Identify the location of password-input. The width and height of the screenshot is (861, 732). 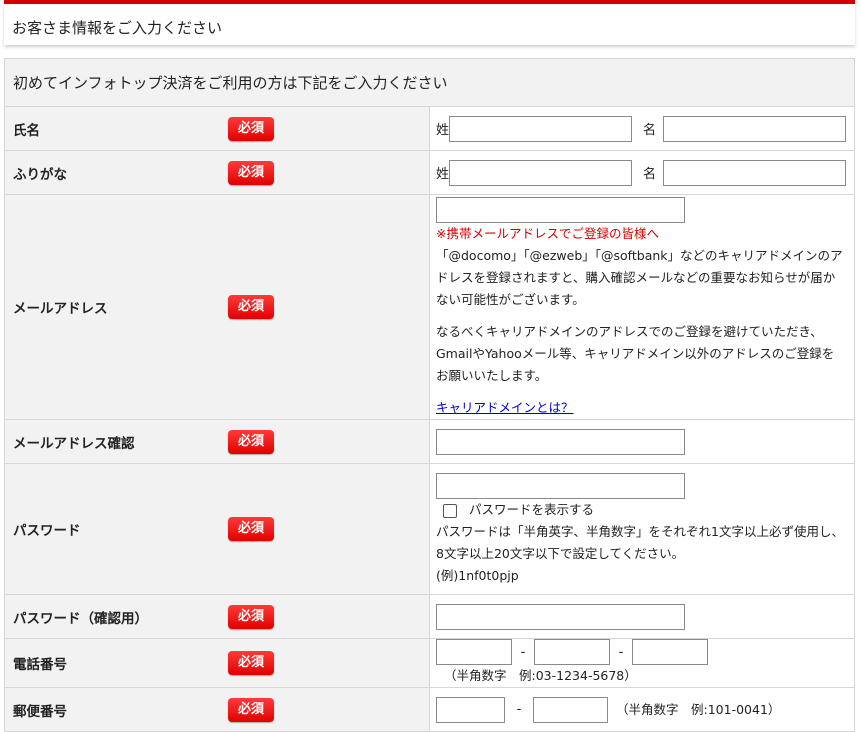
(560, 486).